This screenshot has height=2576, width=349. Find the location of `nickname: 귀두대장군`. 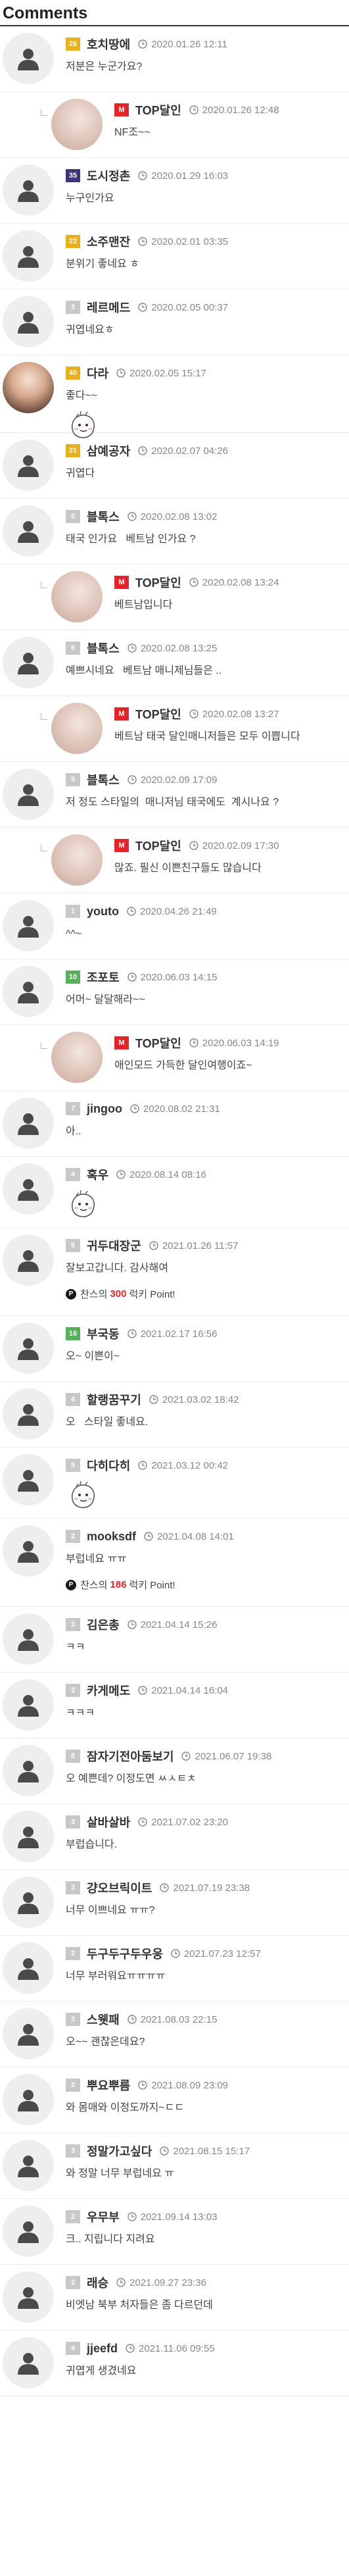

nickname: 귀두대장군 is located at coordinates (114, 1245).